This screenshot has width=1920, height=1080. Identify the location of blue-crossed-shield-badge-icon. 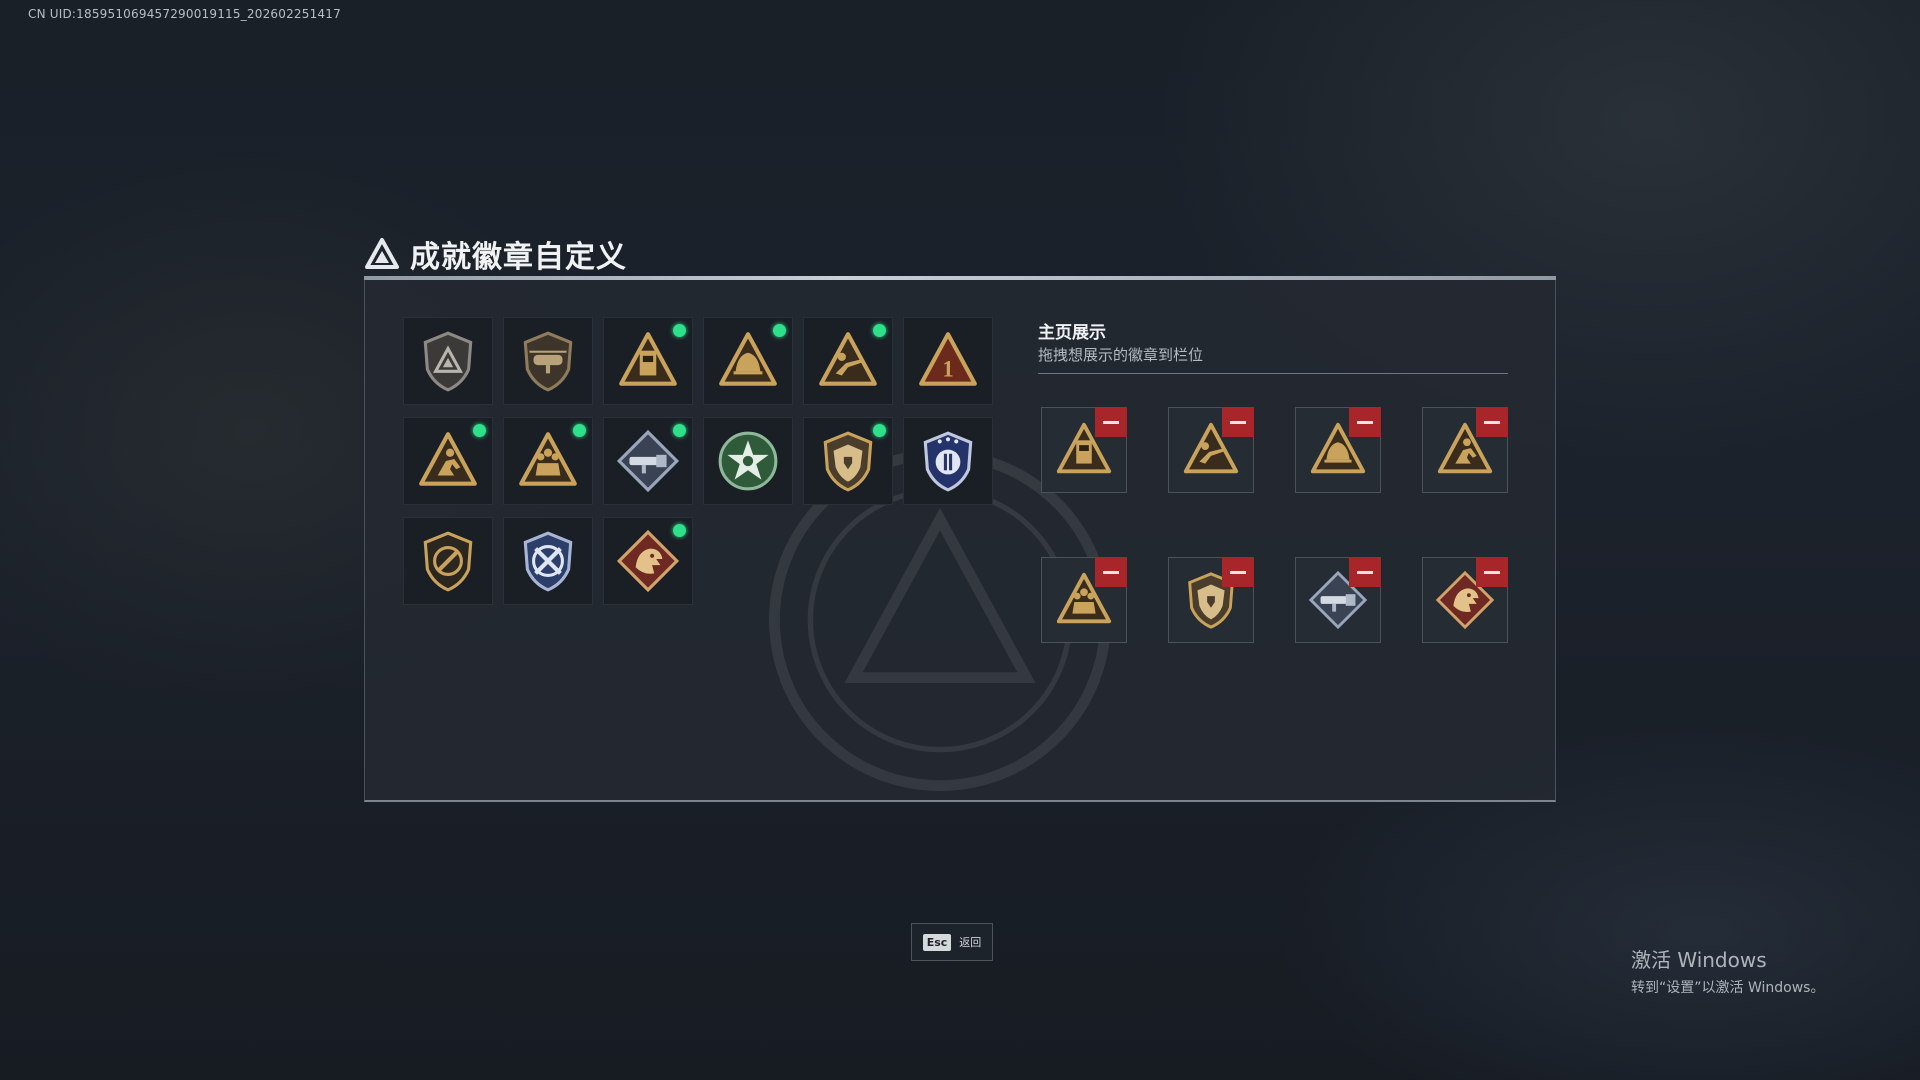
(548, 561).